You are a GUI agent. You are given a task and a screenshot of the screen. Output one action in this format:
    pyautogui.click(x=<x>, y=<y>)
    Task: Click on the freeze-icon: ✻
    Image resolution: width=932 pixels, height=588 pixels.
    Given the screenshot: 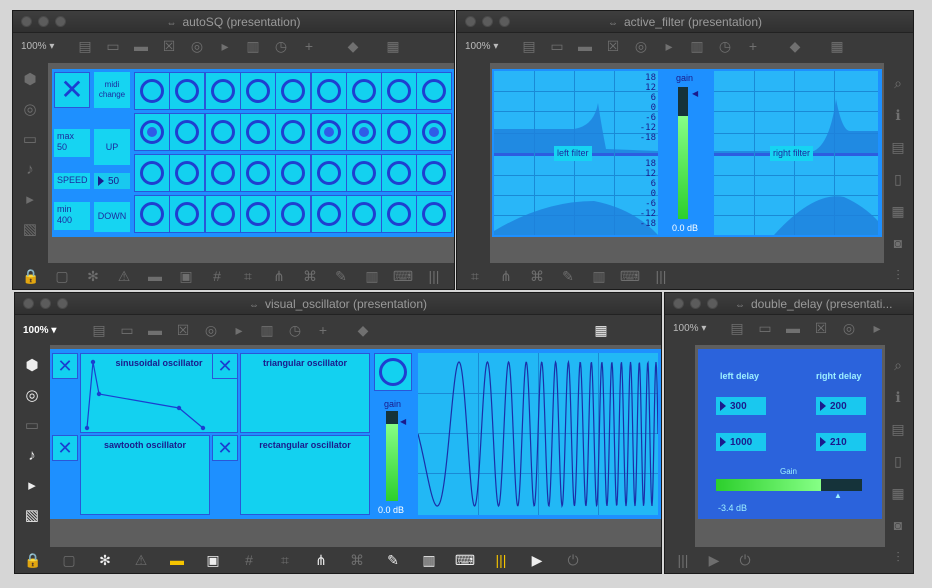 What is the action you would take?
    pyautogui.click(x=105, y=560)
    